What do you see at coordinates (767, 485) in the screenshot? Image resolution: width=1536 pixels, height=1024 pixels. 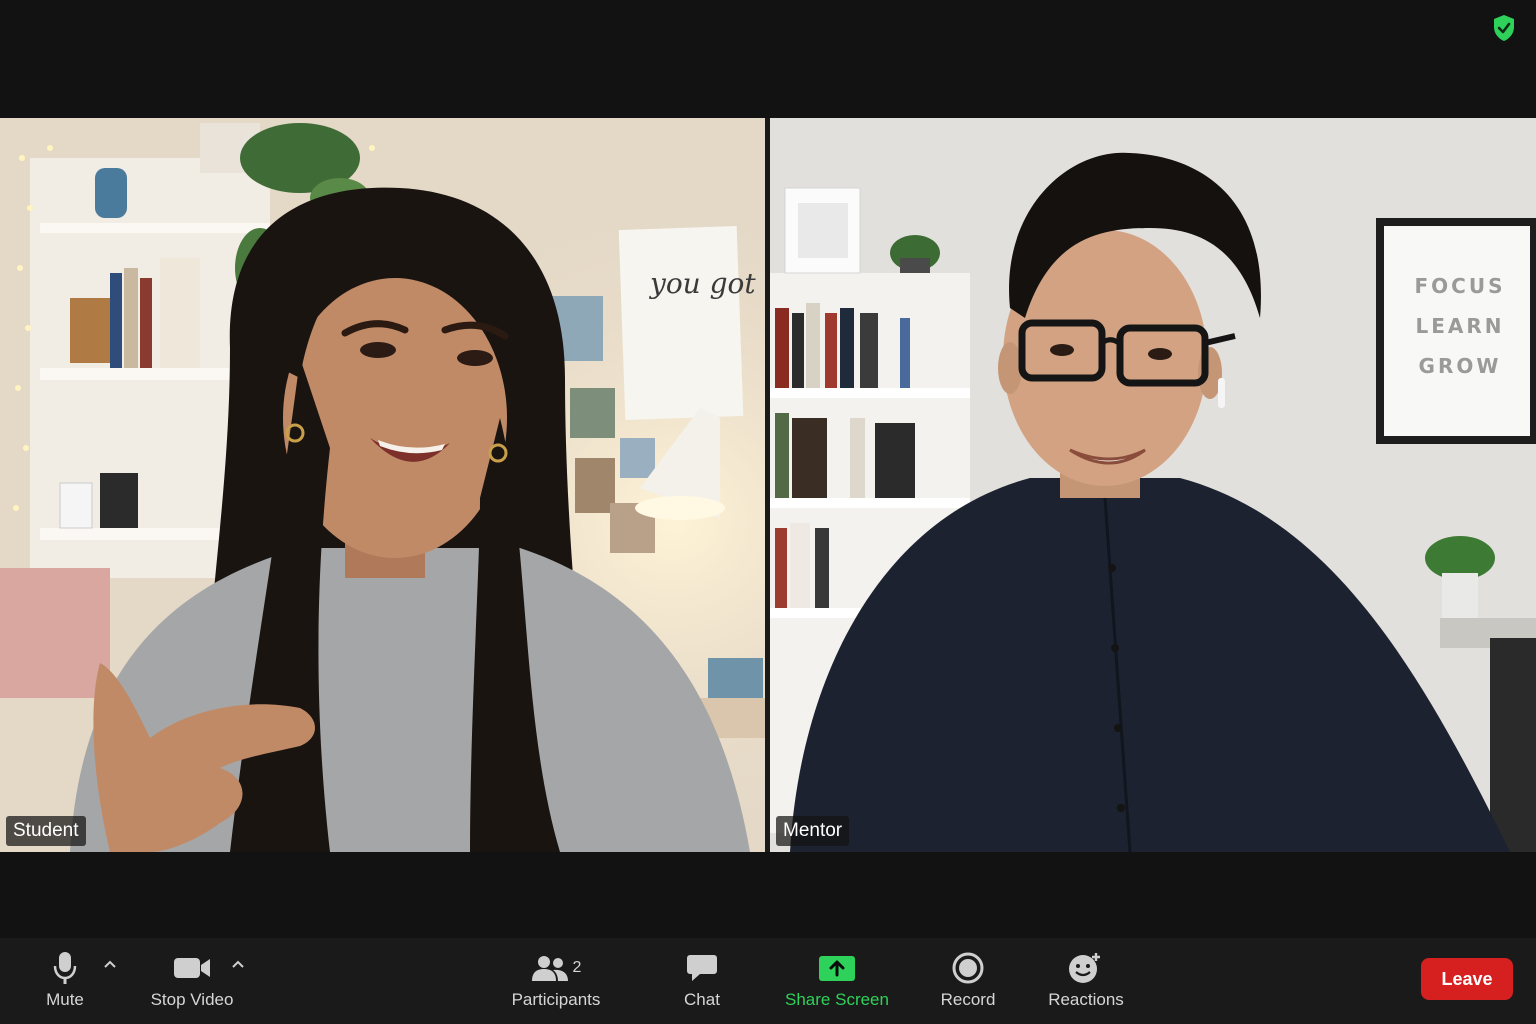 I see `tile-divider` at bounding box center [767, 485].